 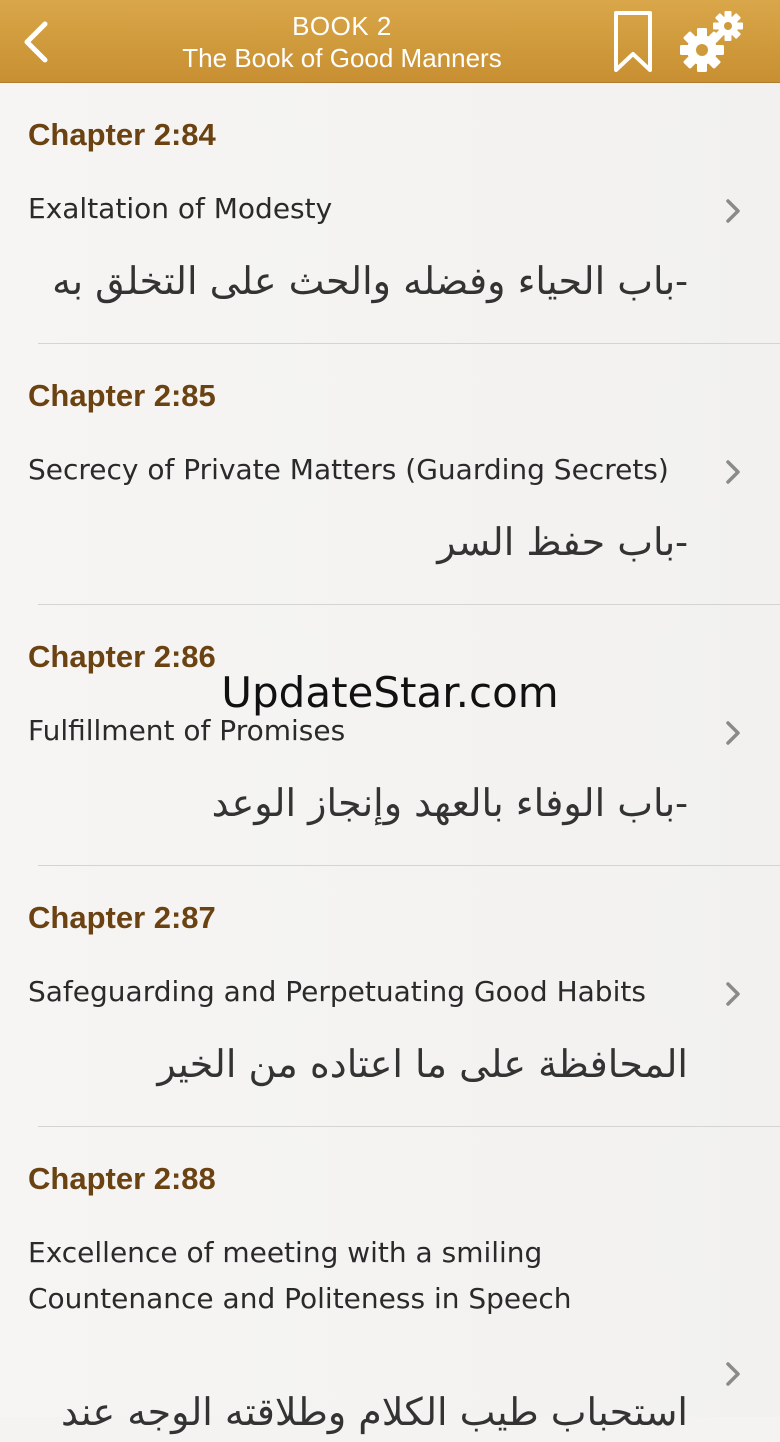 I want to click on chapter-title-english: Exaltation of Modesty, so click(x=180, y=208).